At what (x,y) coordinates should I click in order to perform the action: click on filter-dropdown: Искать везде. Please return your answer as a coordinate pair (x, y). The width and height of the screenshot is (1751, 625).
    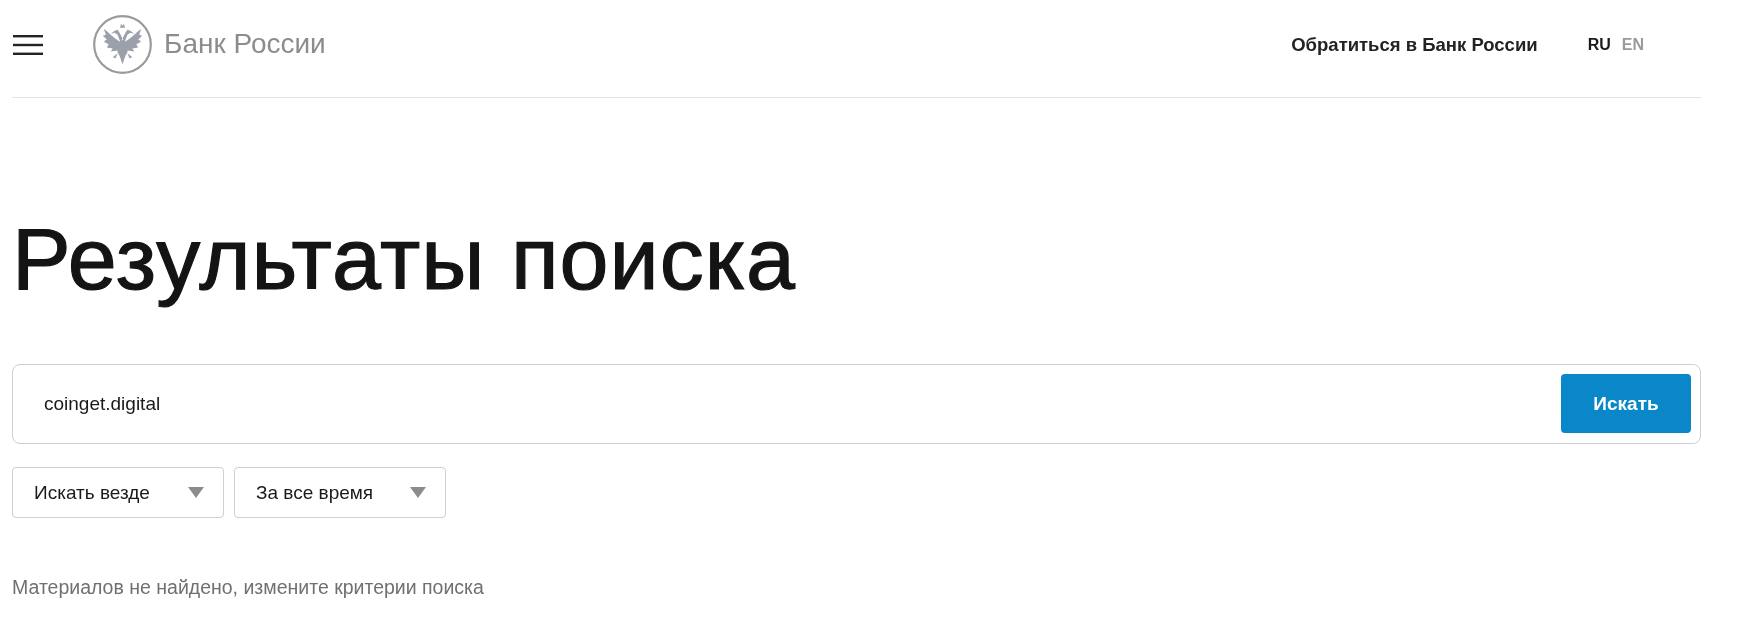
    Looking at the image, I should click on (118, 493).